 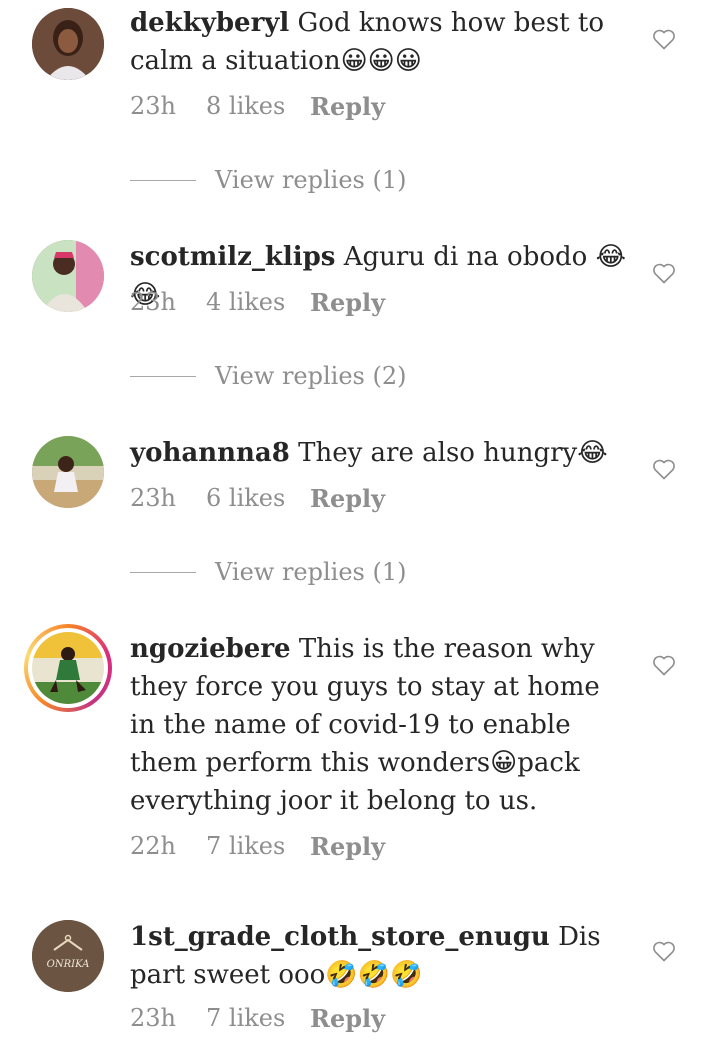 I want to click on comment-likes-count: 4 likes, so click(x=258, y=302).